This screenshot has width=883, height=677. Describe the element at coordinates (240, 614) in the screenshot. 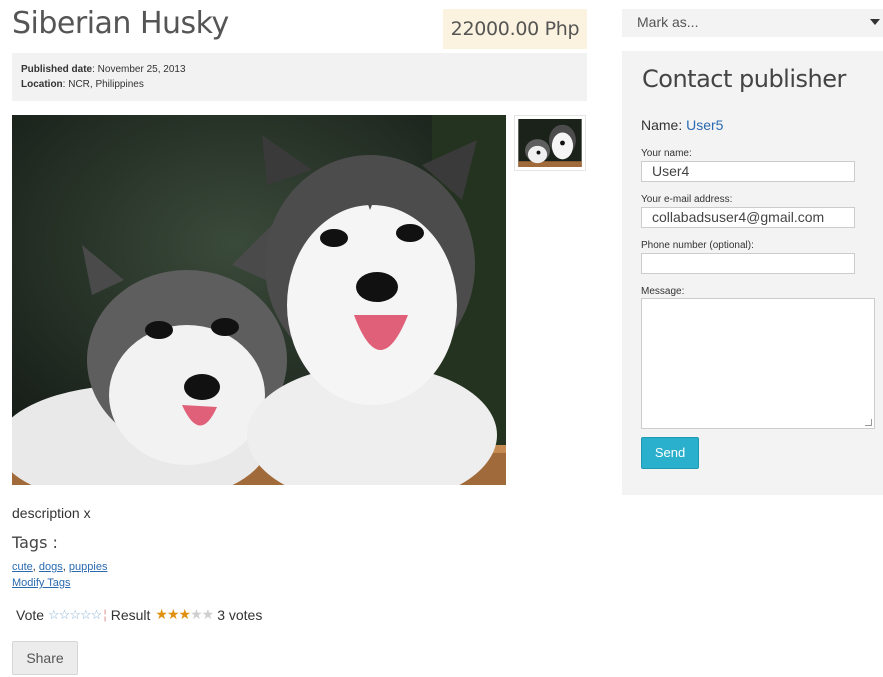

I see `votes-count: 3 votes` at that location.